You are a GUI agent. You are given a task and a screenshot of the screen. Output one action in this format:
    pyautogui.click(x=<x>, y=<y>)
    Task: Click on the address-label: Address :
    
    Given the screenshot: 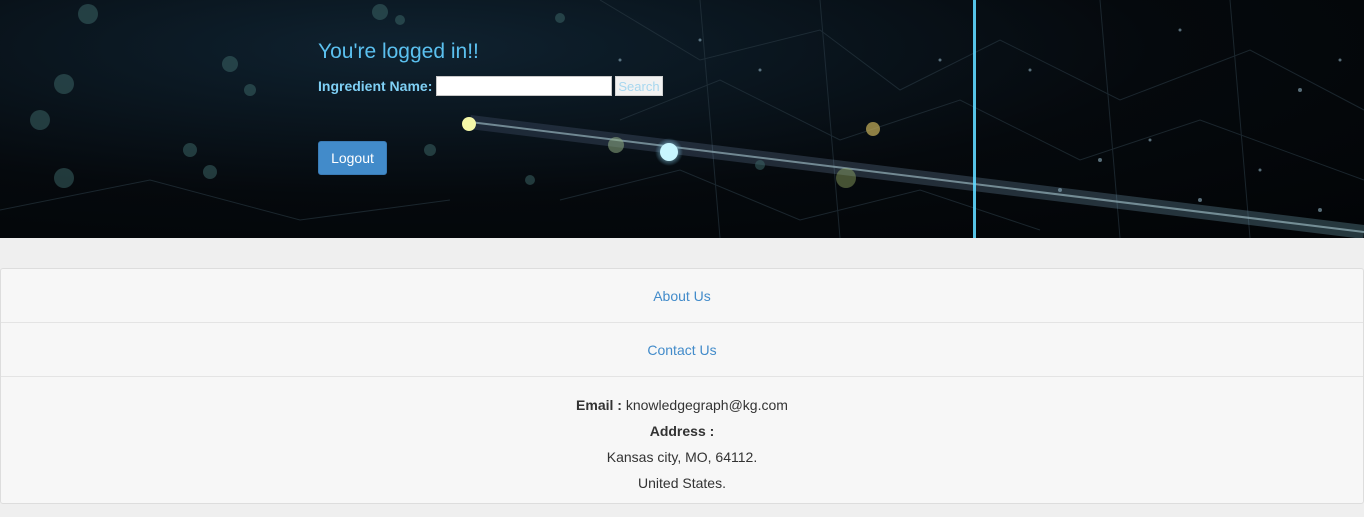 What is the action you would take?
    pyautogui.click(x=682, y=431)
    